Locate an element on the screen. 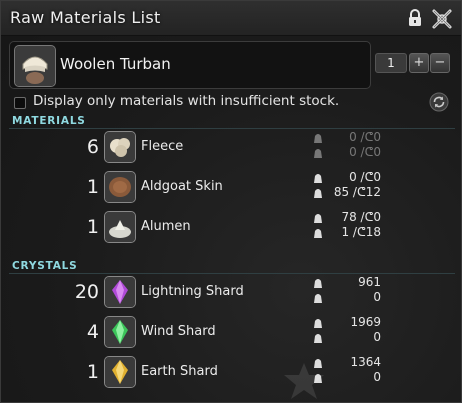 This screenshot has height=403, width=462. decrease-quantity-button: − is located at coordinates (440, 63).